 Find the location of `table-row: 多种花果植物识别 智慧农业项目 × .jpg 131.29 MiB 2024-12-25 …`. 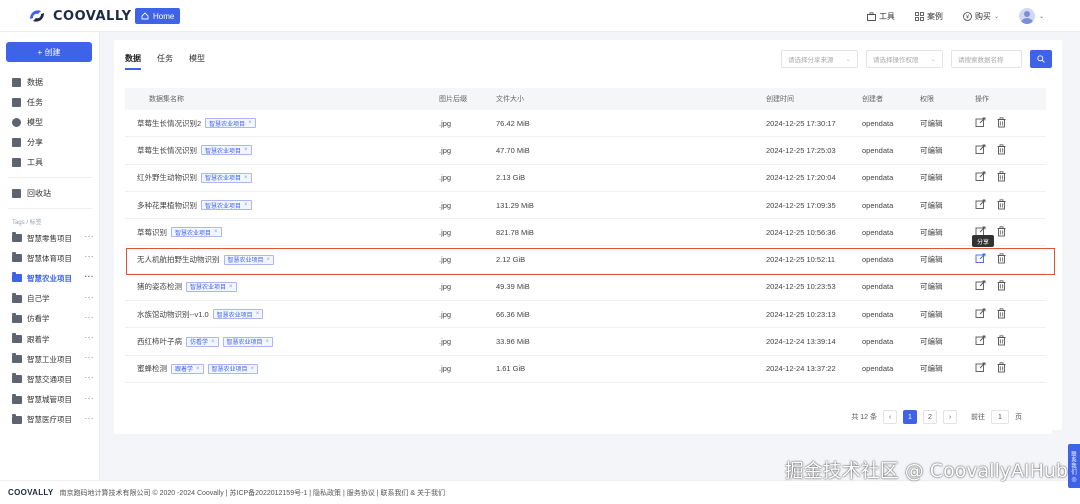

table-row: 多种花果植物识别 智慧农业项目 × .jpg 131.29 MiB 2024-12-25 … is located at coordinates (585, 206).